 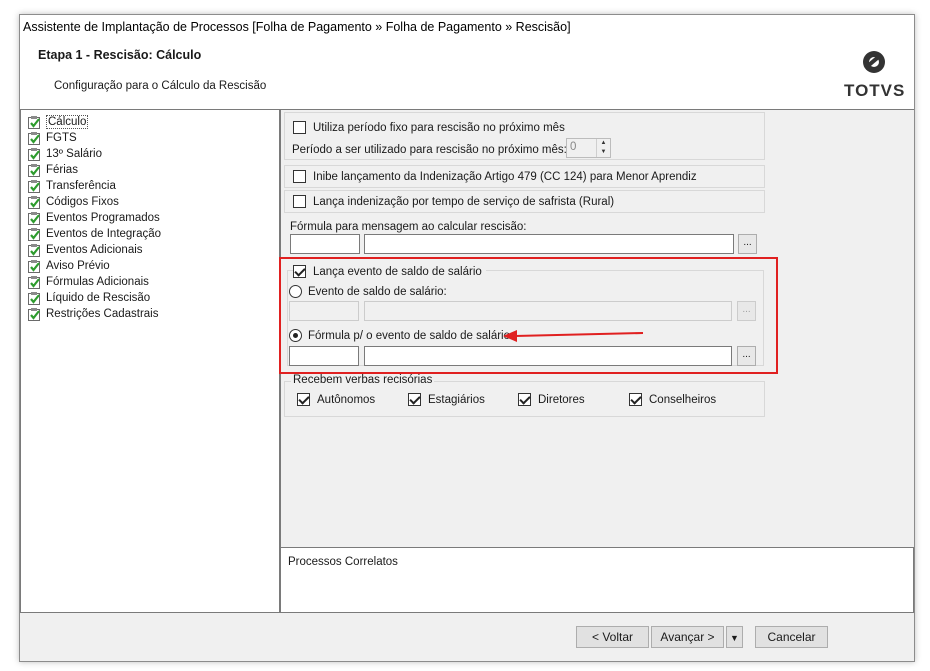 I want to click on step-title: Etapa 1 - Rescisão: Cálculo, so click(x=120, y=55).